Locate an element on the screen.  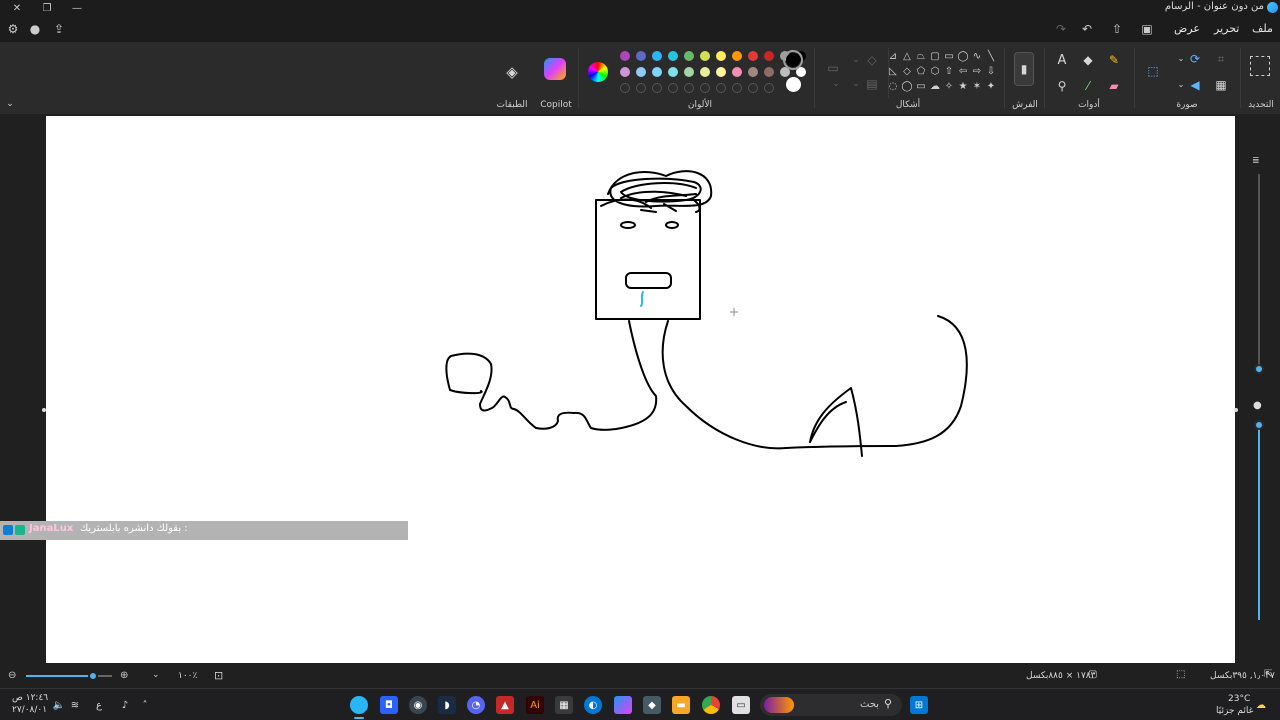
pencil-icon: ✎ is located at coordinates (1114, 60).